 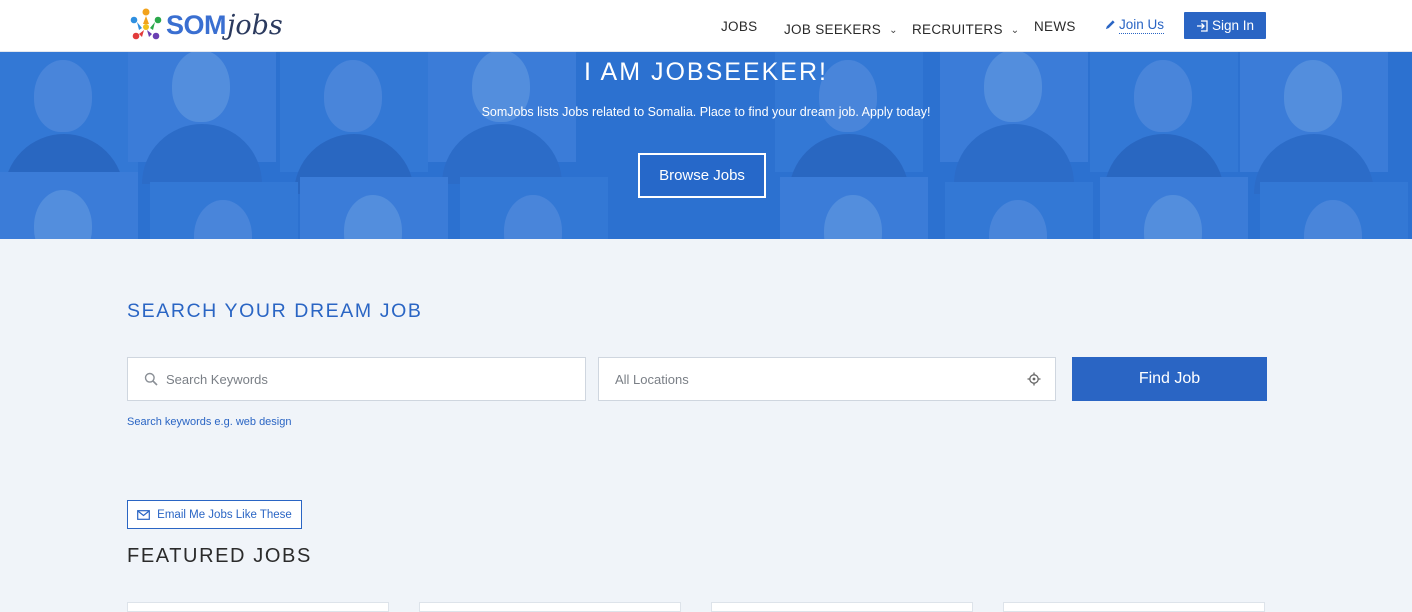 What do you see at coordinates (1055, 26) in the screenshot?
I see `nav-news: NEWS` at bounding box center [1055, 26].